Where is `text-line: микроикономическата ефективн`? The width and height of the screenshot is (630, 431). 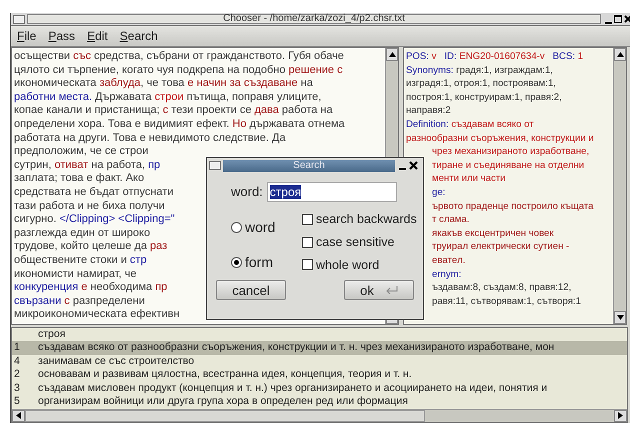 text-line: микроикономическата ефективн is located at coordinates (97, 315).